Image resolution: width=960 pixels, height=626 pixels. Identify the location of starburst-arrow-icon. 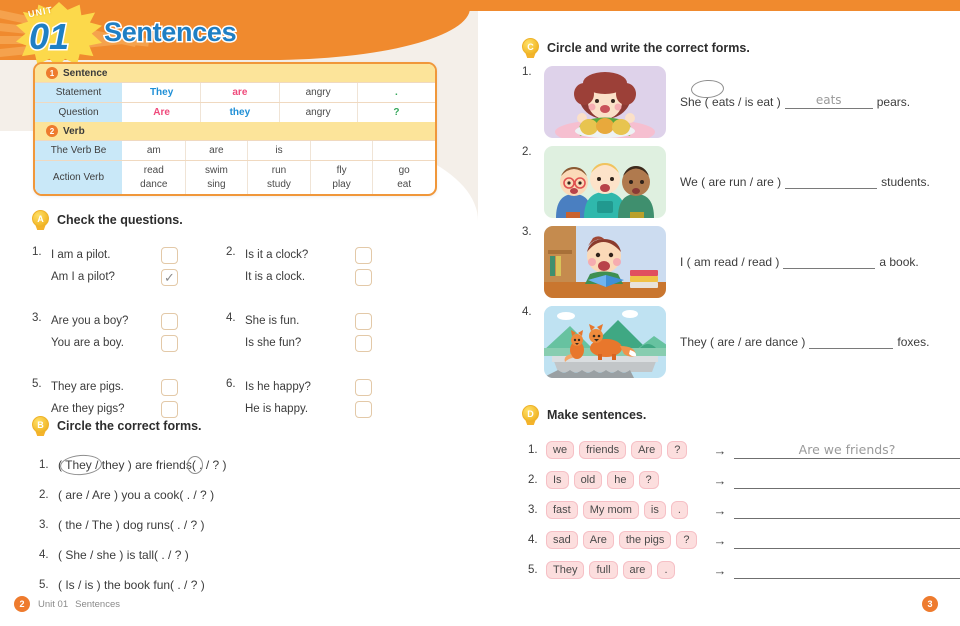
(85, 34).